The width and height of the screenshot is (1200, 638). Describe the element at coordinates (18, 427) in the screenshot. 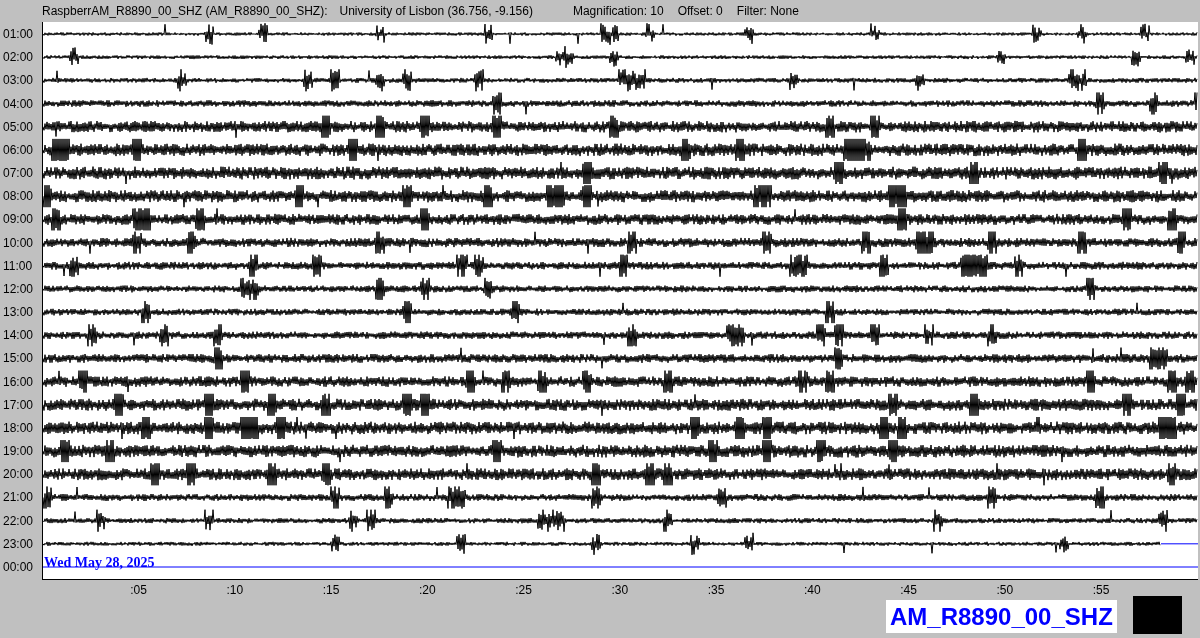

I see `hour-label: 18:00` at that location.